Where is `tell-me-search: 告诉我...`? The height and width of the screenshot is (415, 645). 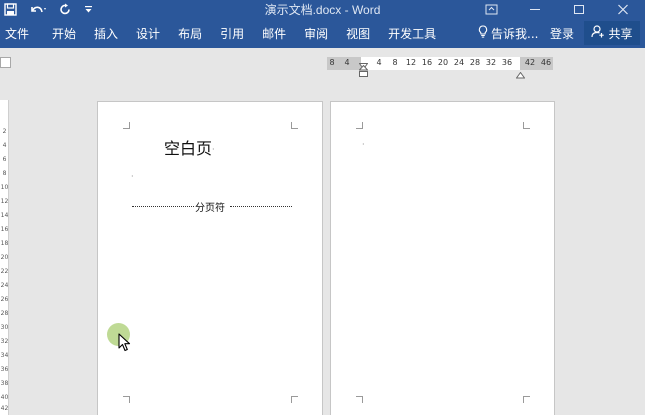
tell-me-search: 告诉我... is located at coordinates (508, 33).